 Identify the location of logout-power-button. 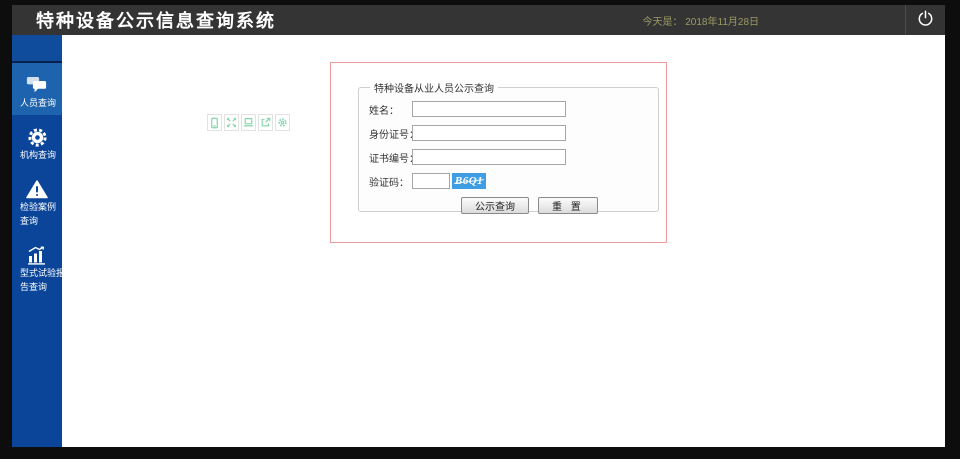
(925, 20).